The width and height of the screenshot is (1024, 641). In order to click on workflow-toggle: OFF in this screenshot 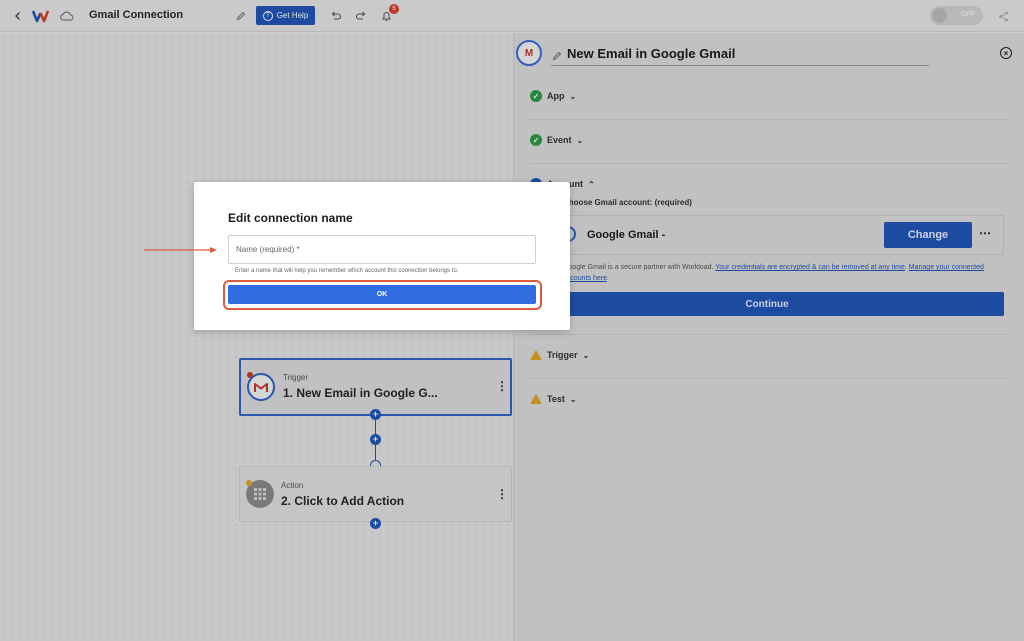, I will do `click(956, 15)`.